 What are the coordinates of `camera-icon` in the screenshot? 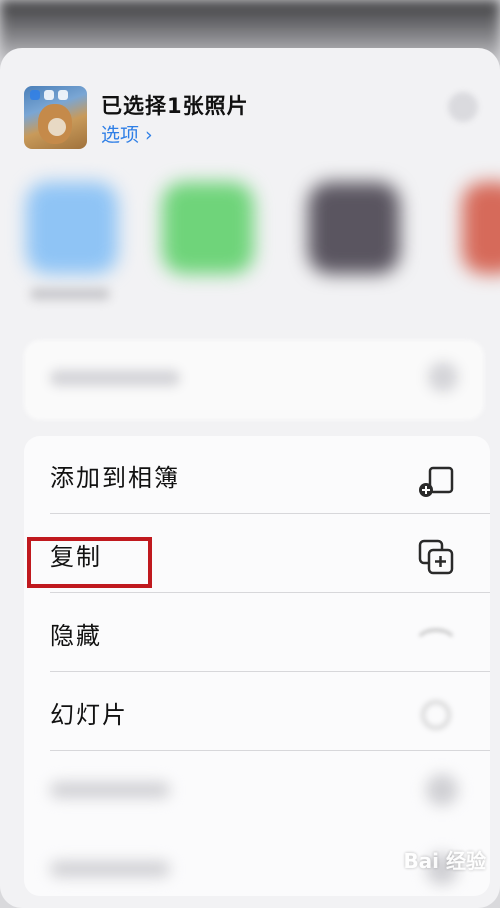 It's located at (63, 95).